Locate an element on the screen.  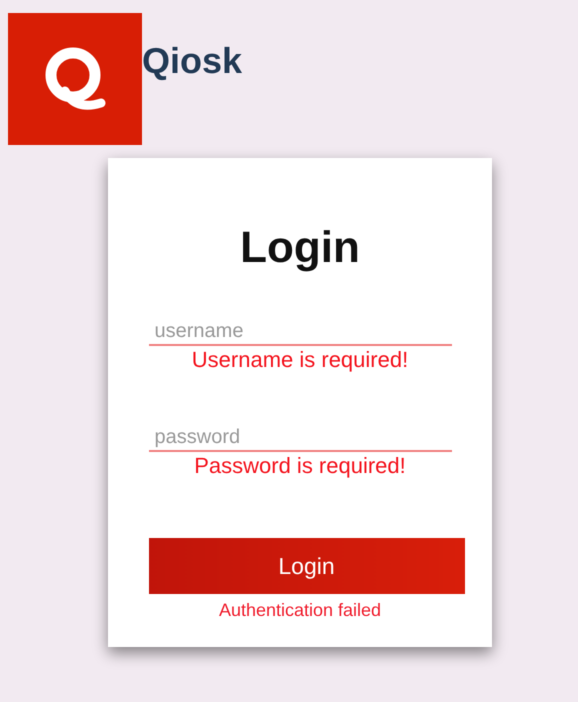
login-button: Login is located at coordinates (306, 566).